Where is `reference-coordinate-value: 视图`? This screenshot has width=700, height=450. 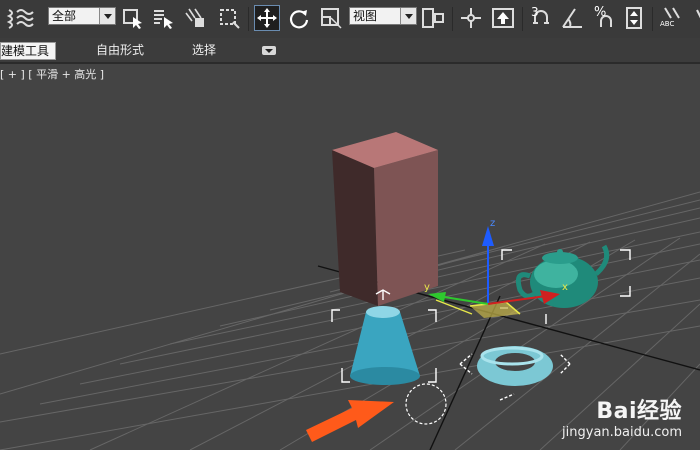 reference-coordinate-value: 视图 is located at coordinates (365, 16).